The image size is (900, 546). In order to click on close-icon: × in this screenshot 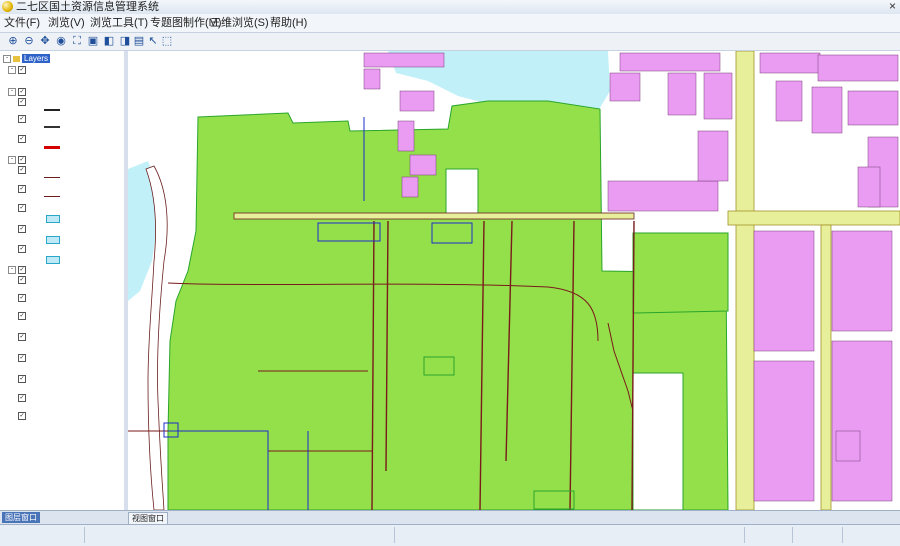, I will do `click(892, 7)`.